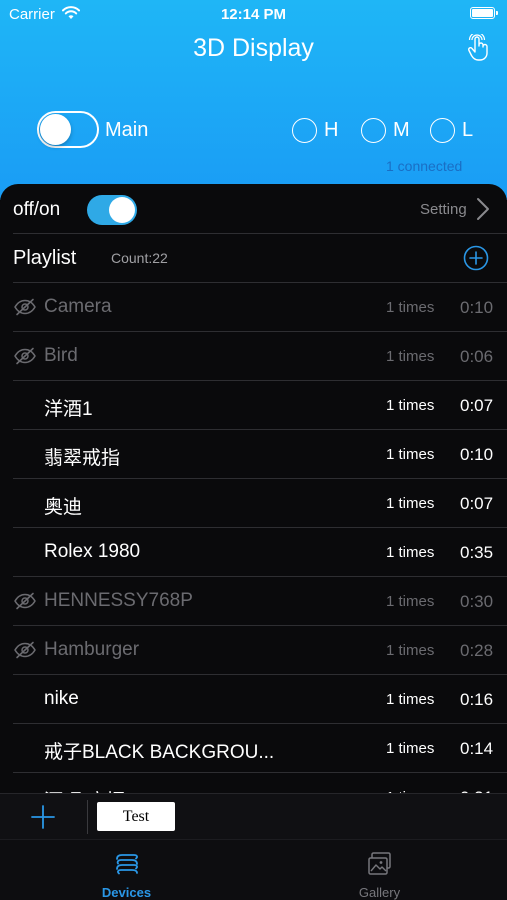 This screenshot has height=900, width=507. Describe the element at coordinates (253, 209) in the screenshot. I see `power-row: off/on Setting` at that location.